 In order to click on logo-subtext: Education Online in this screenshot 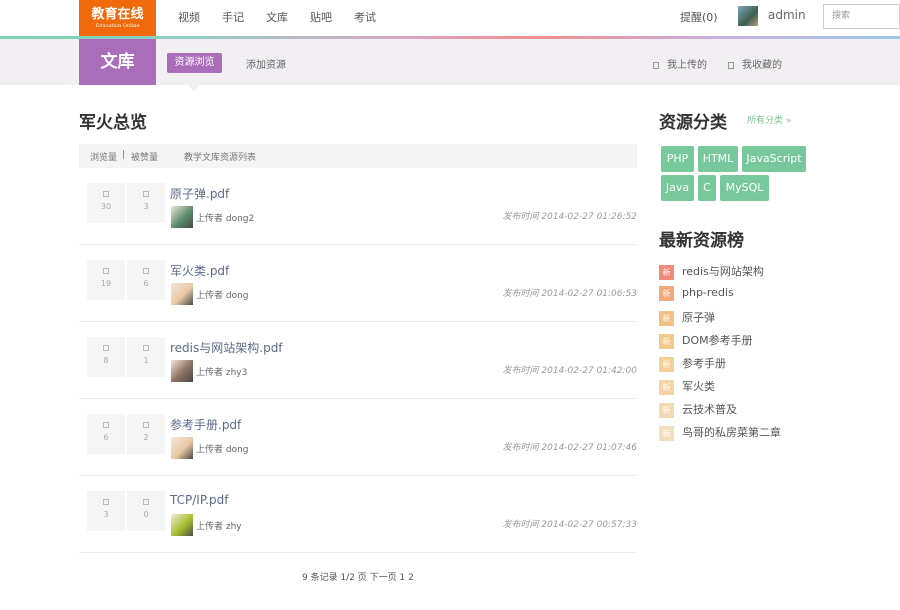, I will do `click(117, 26)`.